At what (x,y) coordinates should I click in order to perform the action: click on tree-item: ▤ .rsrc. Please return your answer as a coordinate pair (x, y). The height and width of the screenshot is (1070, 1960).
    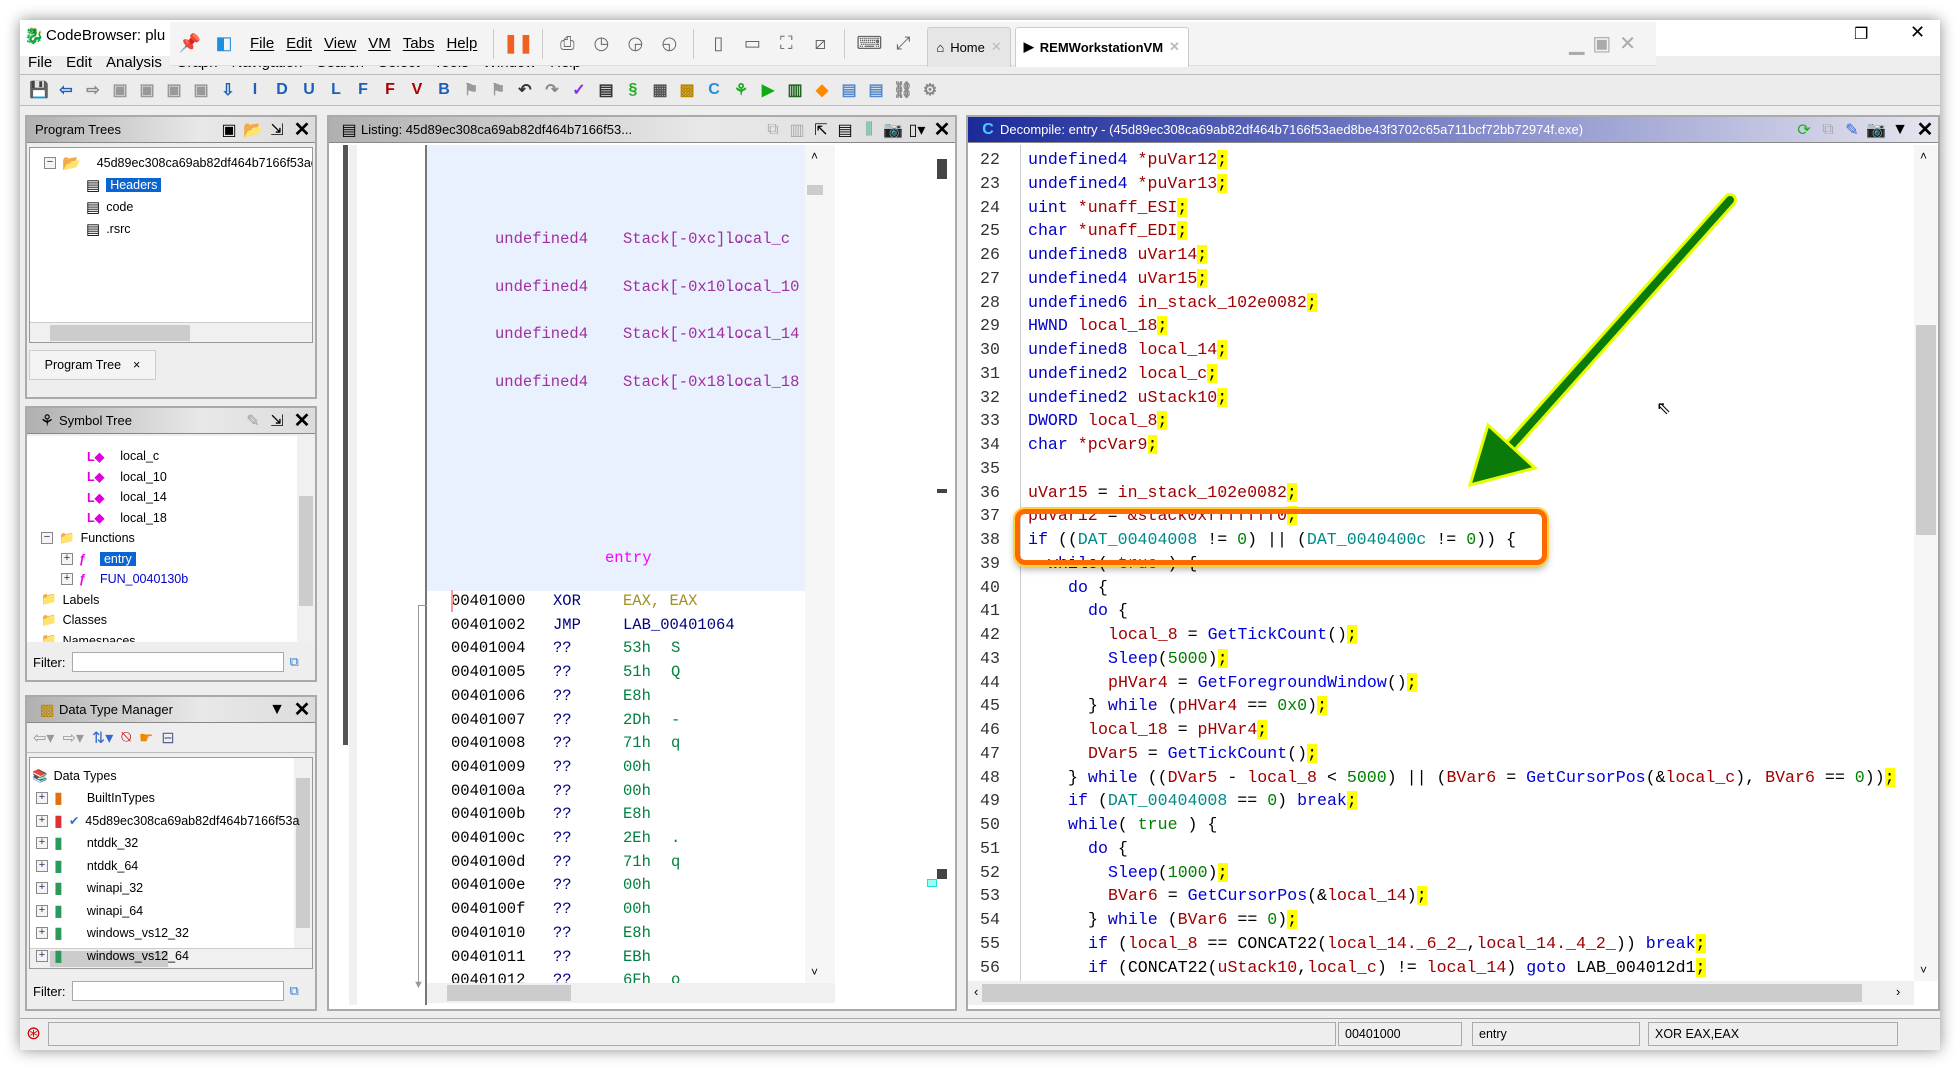
    Looking at the image, I should click on (108, 229).